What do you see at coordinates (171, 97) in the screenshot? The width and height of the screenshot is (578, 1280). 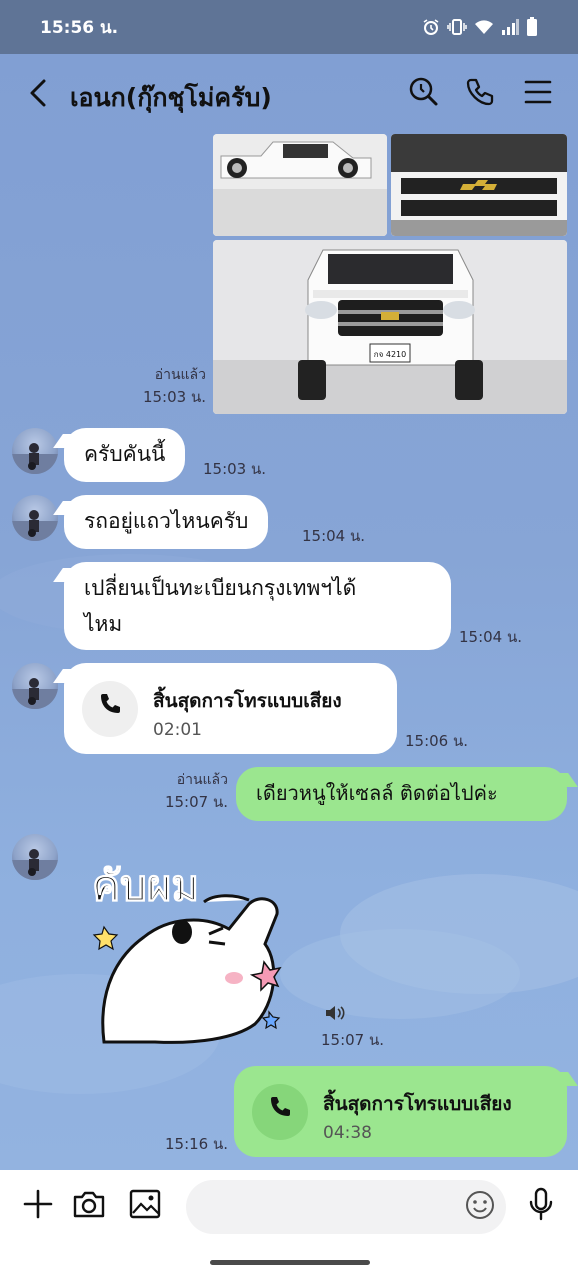 I see `chat-title: เอนก(กุ๊กชุโม่ครับ)` at bounding box center [171, 97].